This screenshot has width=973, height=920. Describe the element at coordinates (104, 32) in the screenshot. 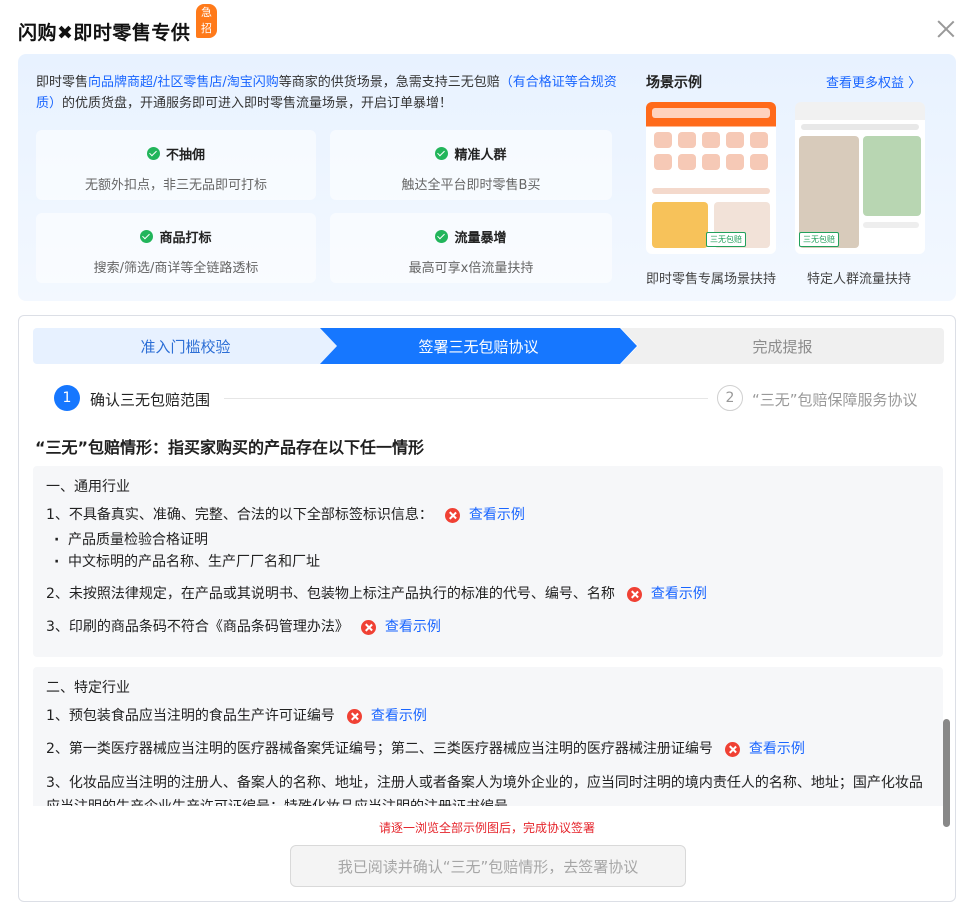

I see `dialog-title: 闪购✖即时零售专供` at that location.